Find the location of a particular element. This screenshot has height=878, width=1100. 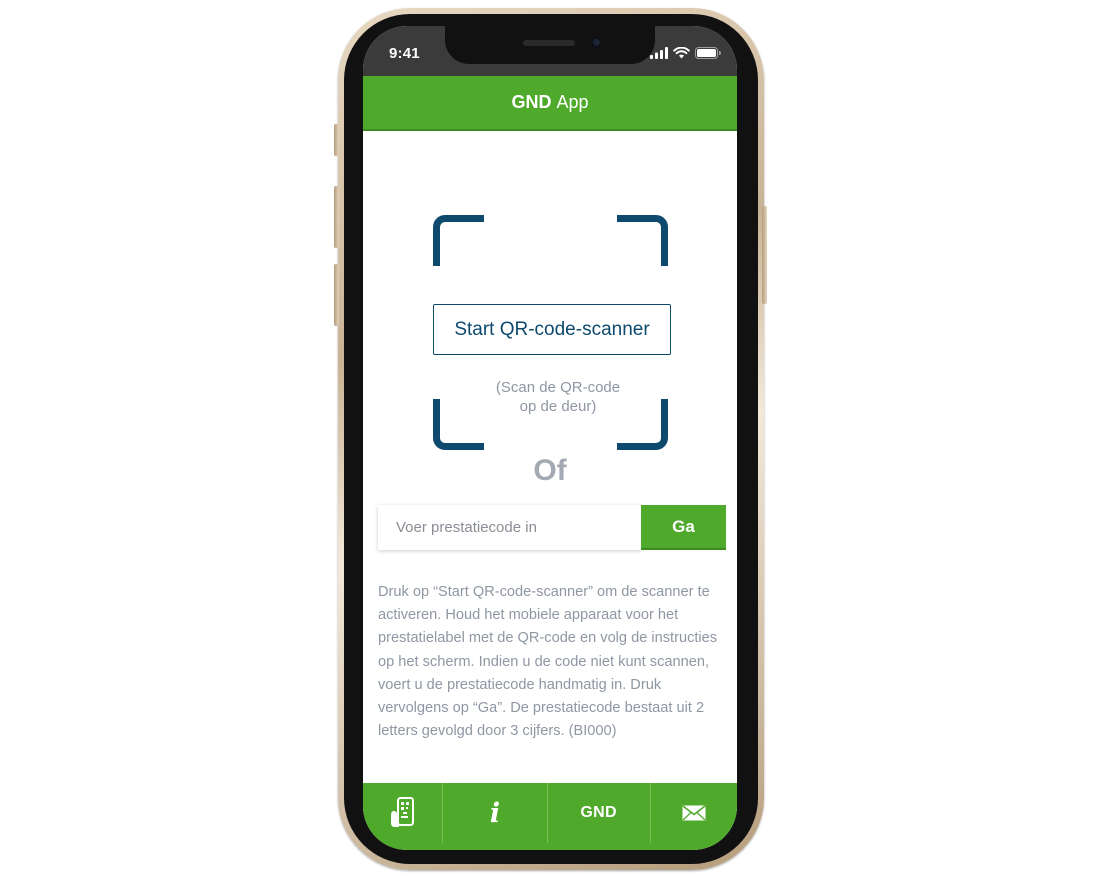

status-bar: 9:41 is located at coordinates (550, 51).